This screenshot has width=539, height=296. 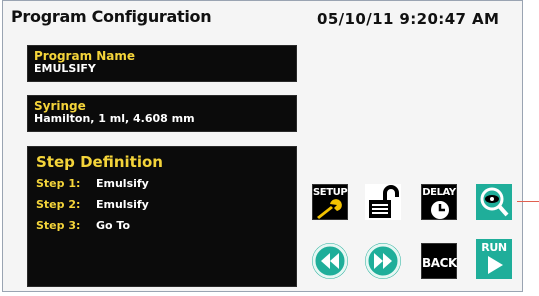 I want to click on forward-button, so click(x=383, y=261).